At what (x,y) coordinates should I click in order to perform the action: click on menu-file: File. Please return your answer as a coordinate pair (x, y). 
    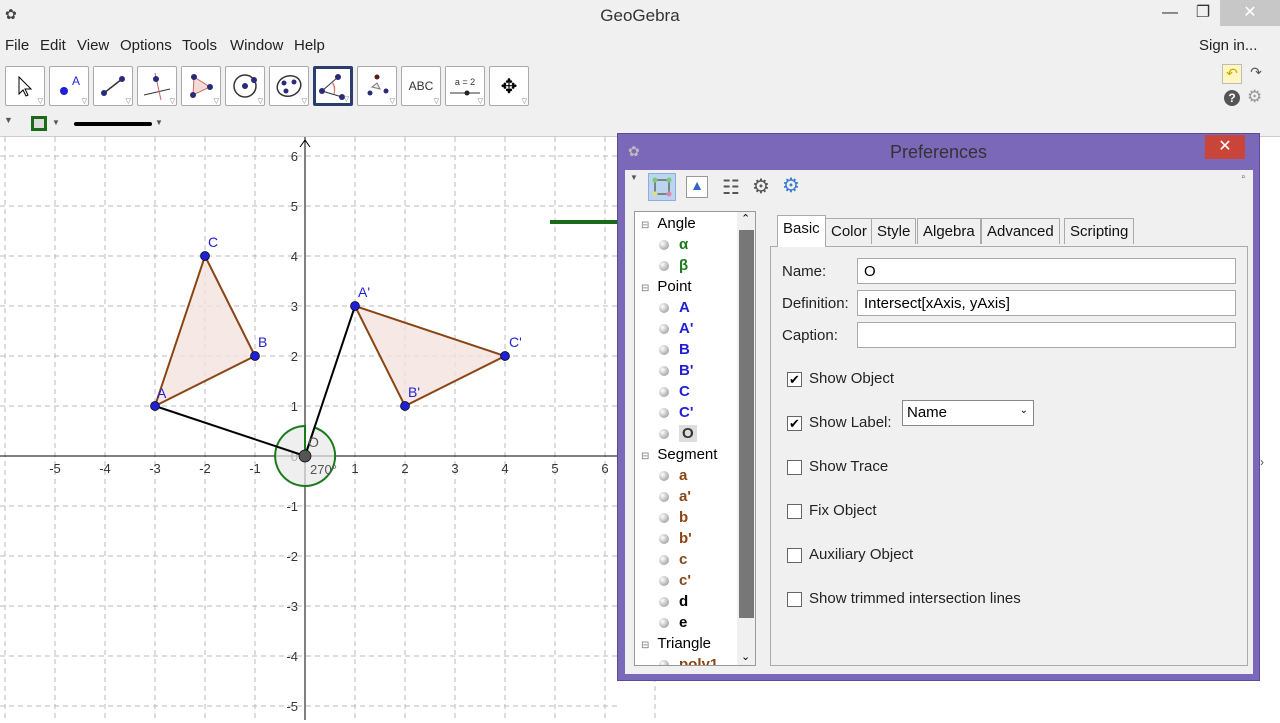
    Looking at the image, I should click on (17, 45).